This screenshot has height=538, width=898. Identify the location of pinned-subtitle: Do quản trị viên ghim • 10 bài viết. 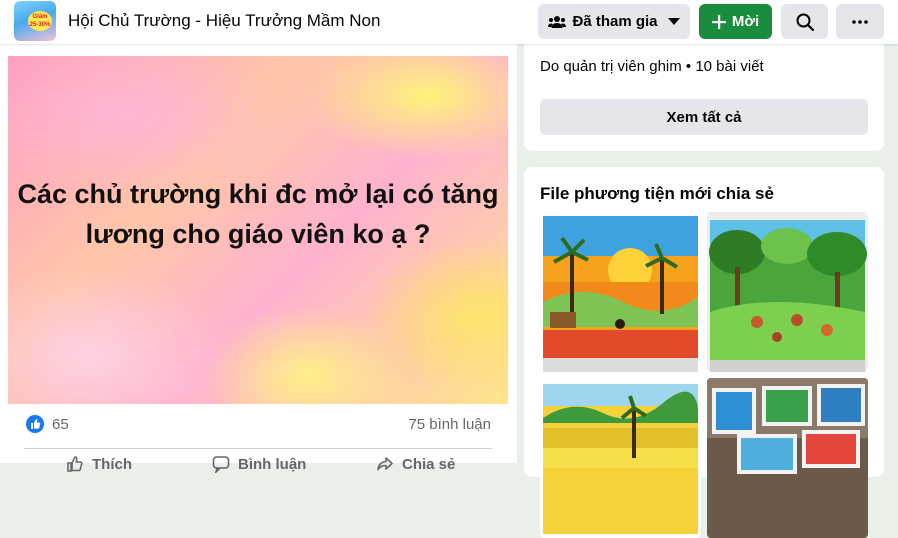
(652, 66).